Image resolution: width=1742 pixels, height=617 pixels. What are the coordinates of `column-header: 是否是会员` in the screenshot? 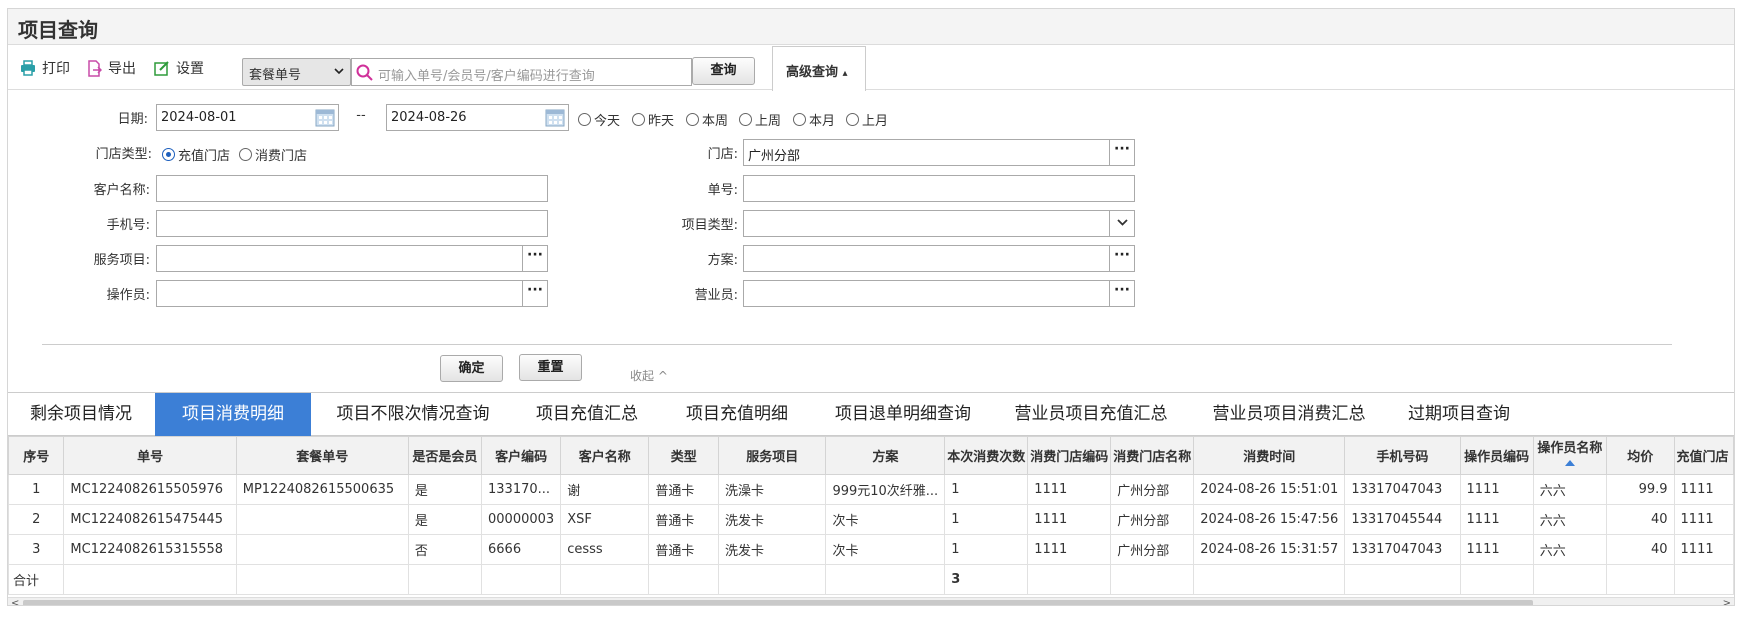 It's located at (445, 455).